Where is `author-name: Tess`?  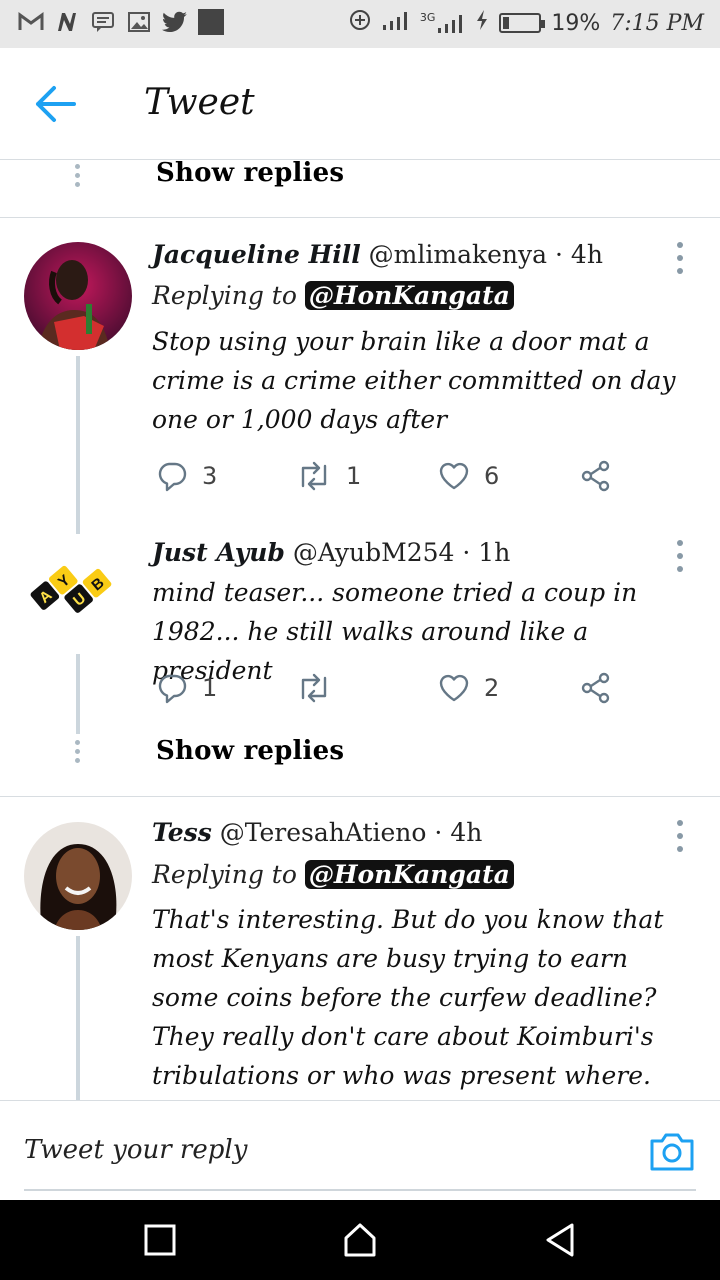
author-name: Tess is located at coordinates (182, 832).